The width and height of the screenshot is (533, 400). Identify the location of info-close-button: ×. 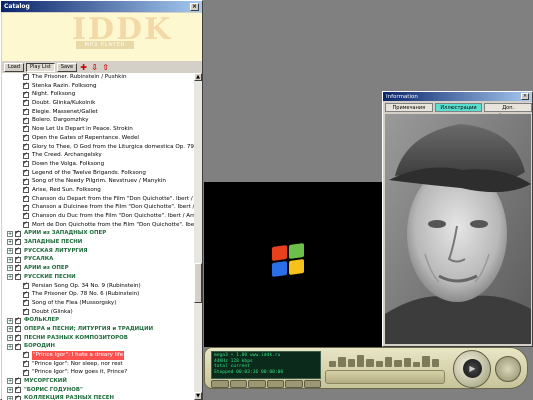
(525, 96).